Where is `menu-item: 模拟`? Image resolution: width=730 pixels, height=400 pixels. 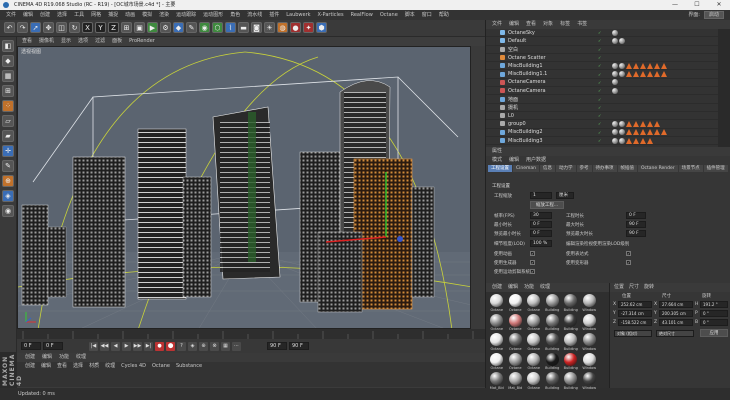 menu-item: 模拟 is located at coordinates (147, 15).